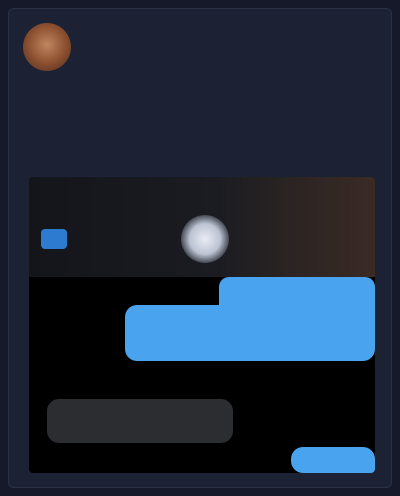 The width and height of the screenshot is (400, 496). Describe the element at coordinates (333, 460) in the screenshot. I see `outgoing-message-bubble-small` at that location.